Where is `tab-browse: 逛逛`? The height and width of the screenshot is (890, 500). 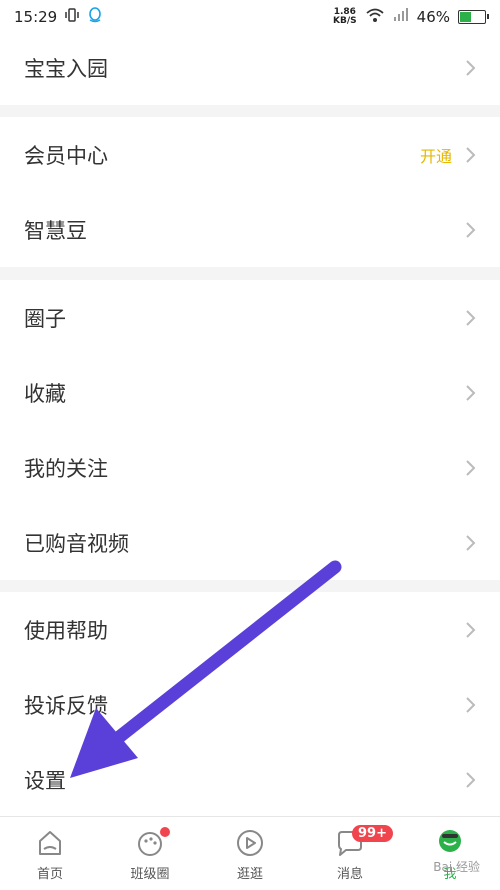 tab-browse: 逛逛 is located at coordinates (250, 853).